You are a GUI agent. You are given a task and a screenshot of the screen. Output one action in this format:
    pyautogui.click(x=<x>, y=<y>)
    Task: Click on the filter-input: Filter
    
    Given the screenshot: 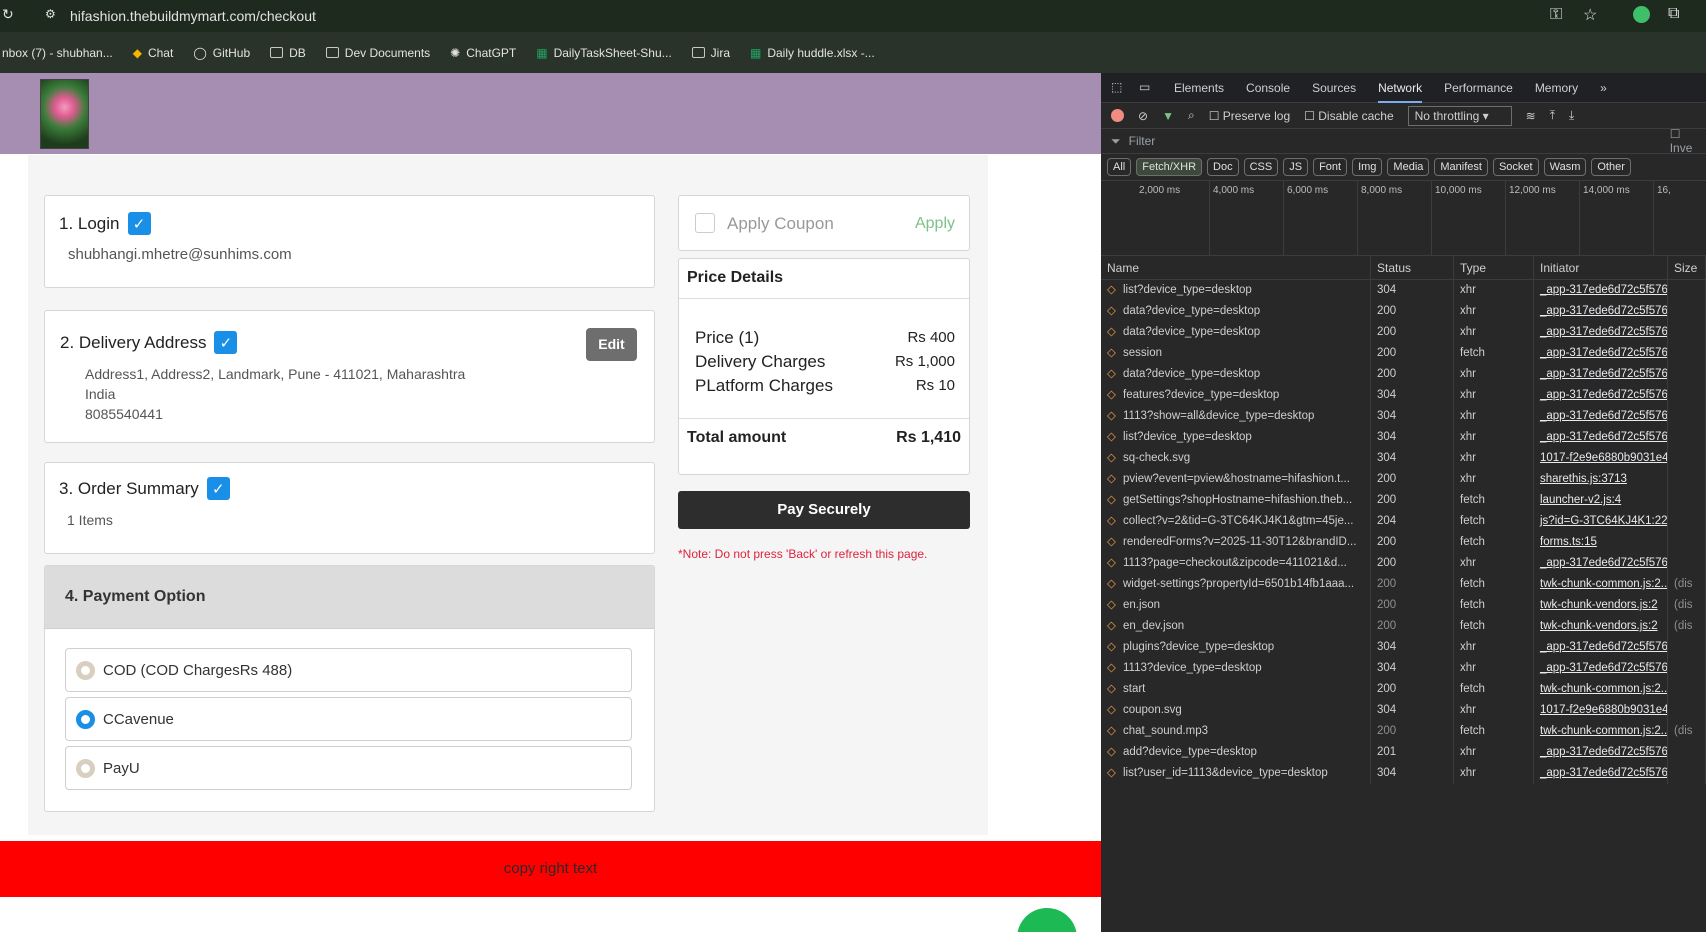 What is the action you would take?
    pyautogui.click(x=1395, y=141)
    